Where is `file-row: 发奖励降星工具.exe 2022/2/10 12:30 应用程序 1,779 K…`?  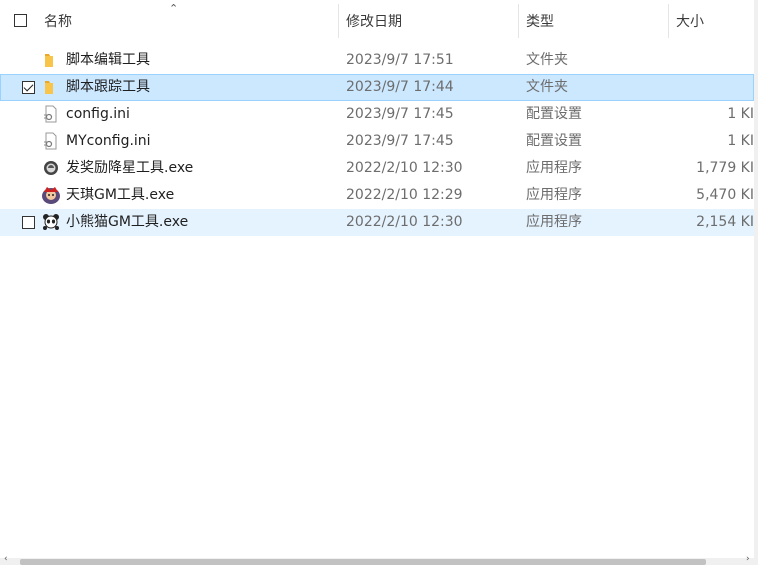
file-row: 发奖励降星工具.exe 2022/2/10 12:30 应用程序 1,779 K… is located at coordinates (377, 168).